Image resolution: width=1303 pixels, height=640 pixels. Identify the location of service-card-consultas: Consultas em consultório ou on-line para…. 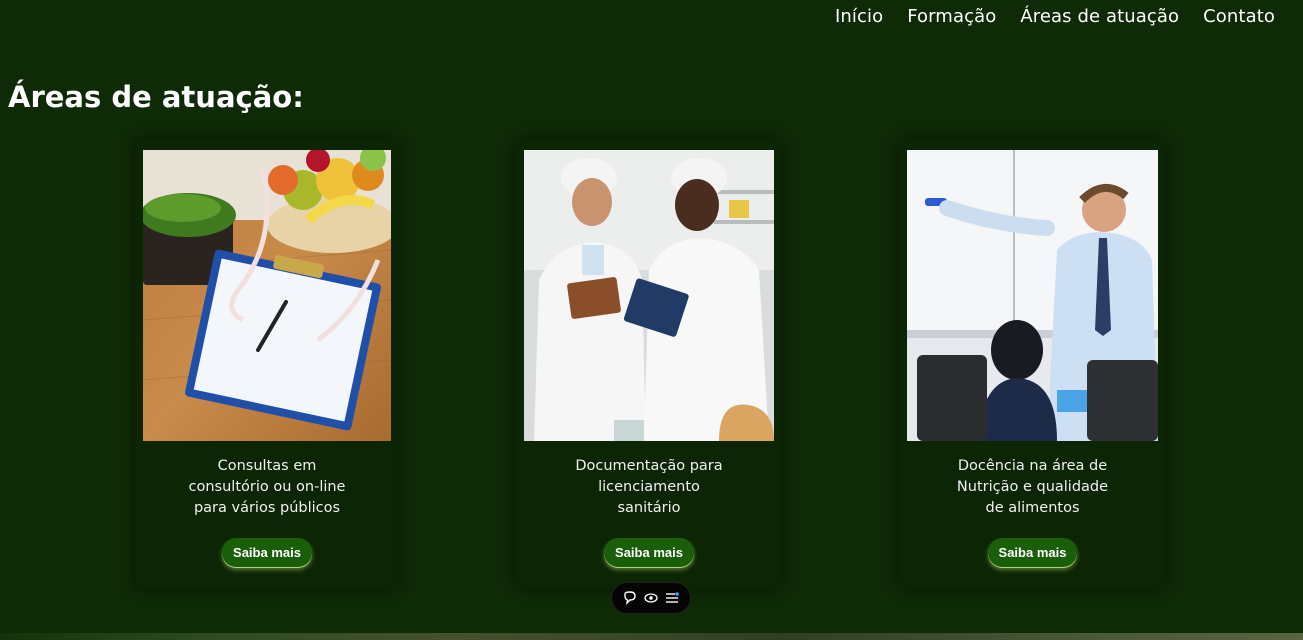
(267, 364).